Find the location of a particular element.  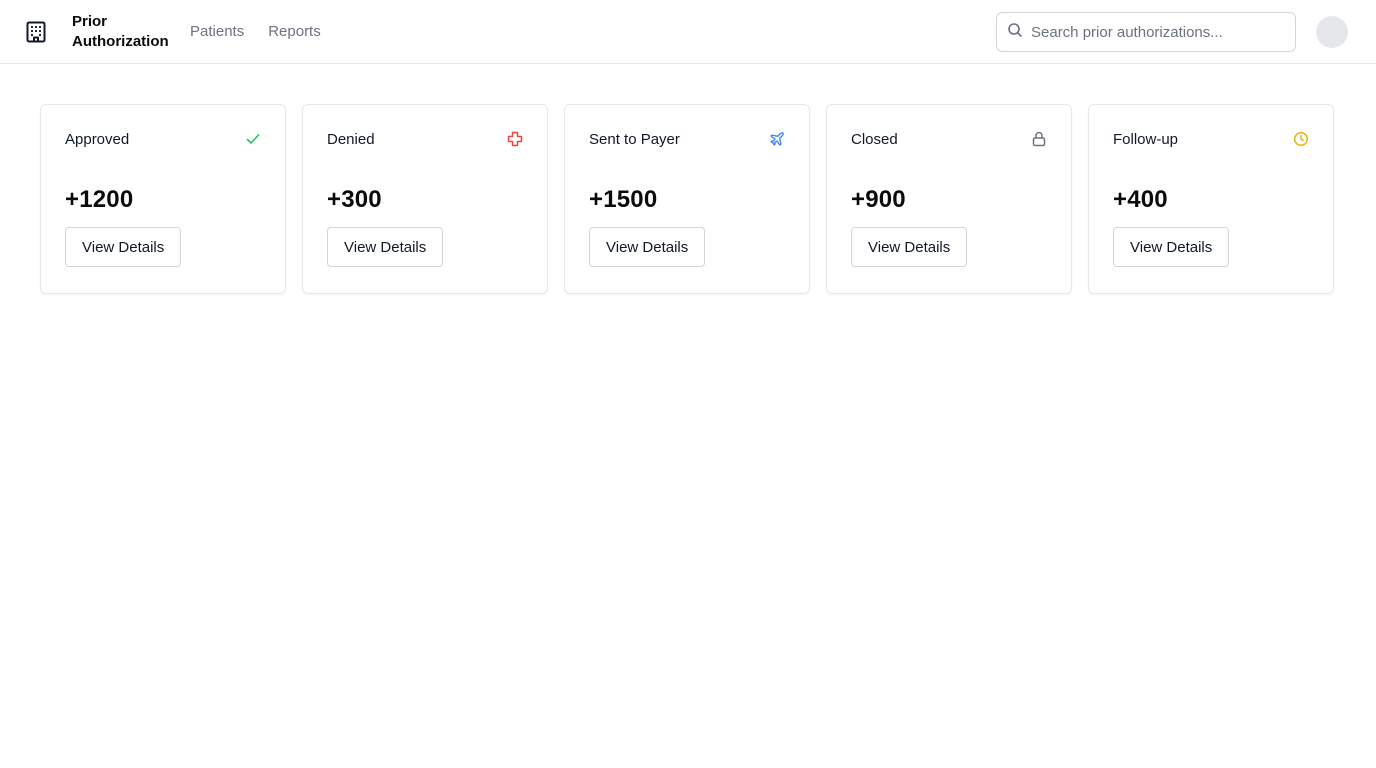

card-count: +300 is located at coordinates (354, 199).